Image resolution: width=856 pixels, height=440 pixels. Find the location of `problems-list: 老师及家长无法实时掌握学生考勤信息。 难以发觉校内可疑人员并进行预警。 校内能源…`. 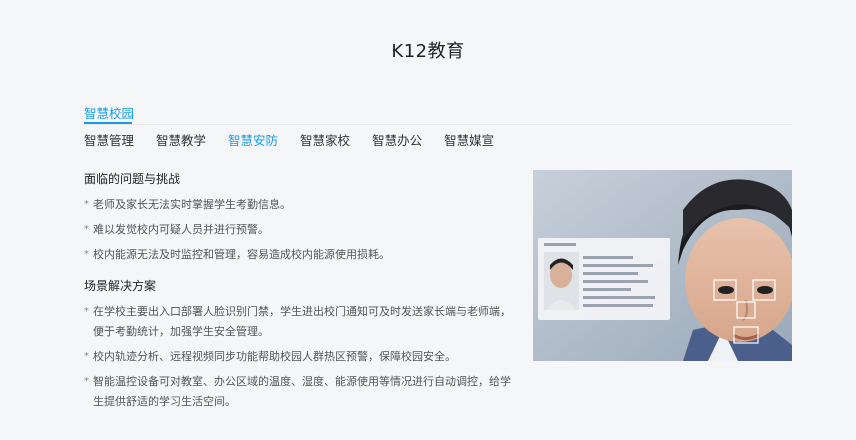

problems-list: 老师及家长无法实时掌握学生考勤信息。 难以发觉校内可疑人员并进行预警。 校内能源… is located at coordinates (299, 230).